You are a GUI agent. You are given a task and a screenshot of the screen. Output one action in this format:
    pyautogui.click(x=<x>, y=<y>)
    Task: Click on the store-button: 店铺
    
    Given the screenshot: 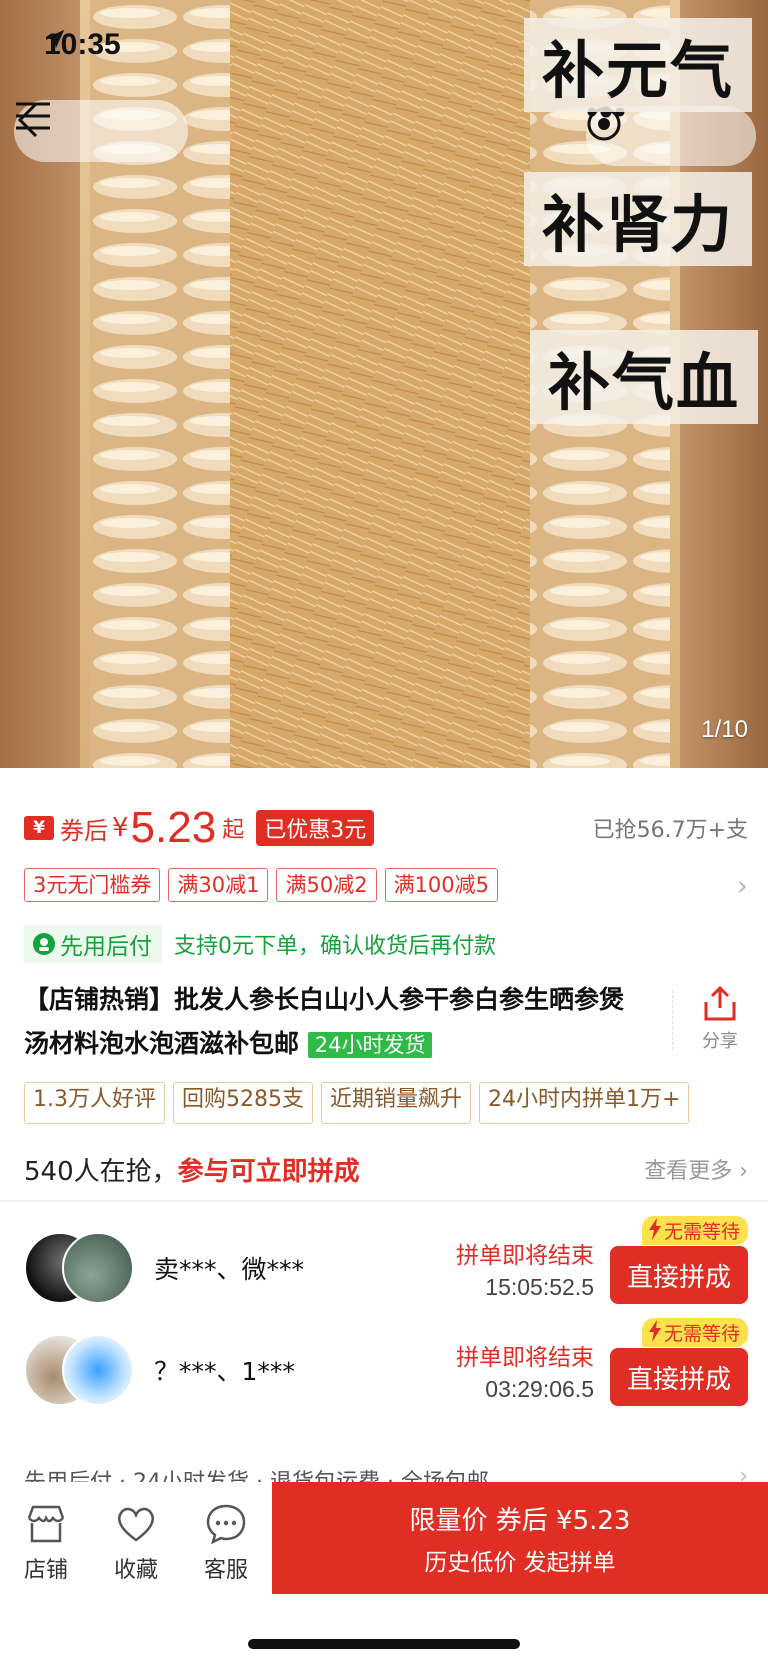 What is the action you would take?
    pyautogui.click(x=46, y=1543)
    